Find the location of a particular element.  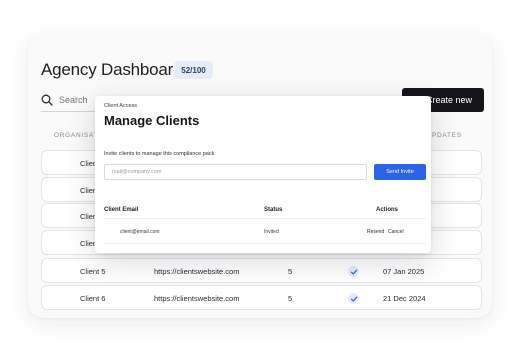

client-name: Client 5 is located at coordinates (93, 271).